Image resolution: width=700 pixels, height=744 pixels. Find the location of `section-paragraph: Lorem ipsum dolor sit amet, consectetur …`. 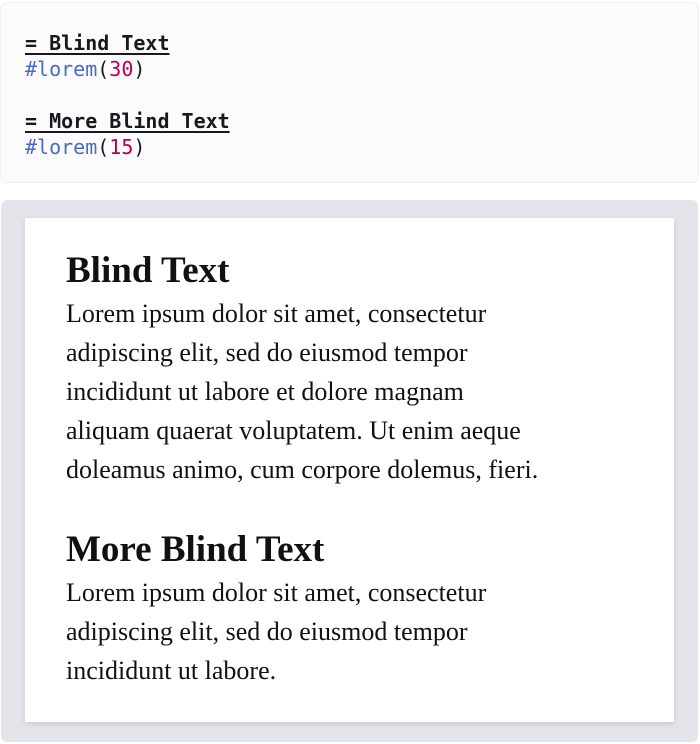

section-paragraph: Lorem ipsum dolor sit amet, consectetur … is located at coordinates (351, 631).